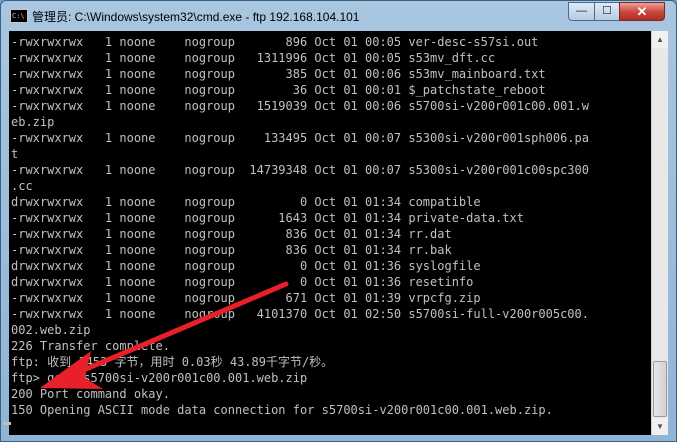  What do you see at coordinates (607, 11) in the screenshot?
I see `maximize-button: ☐` at bounding box center [607, 11].